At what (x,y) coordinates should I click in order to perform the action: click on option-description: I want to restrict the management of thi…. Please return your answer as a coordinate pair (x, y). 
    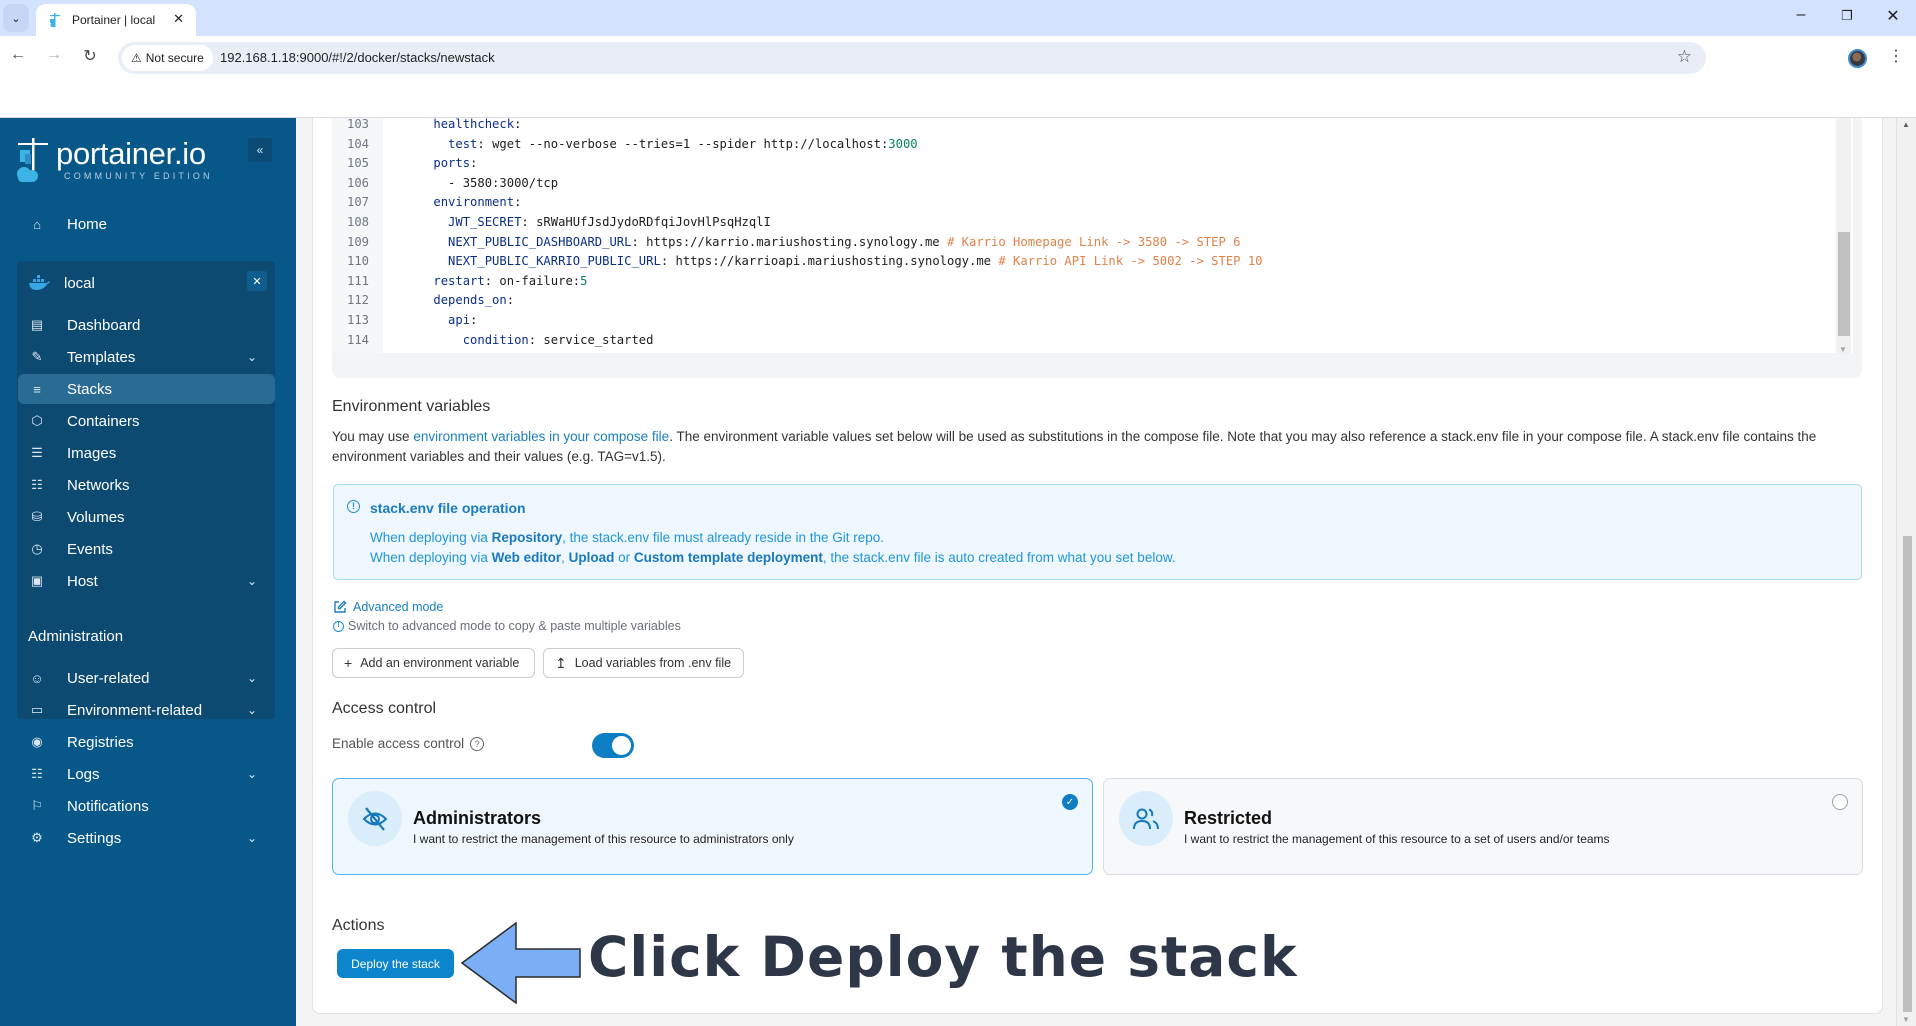
    Looking at the image, I should click on (1397, 839).